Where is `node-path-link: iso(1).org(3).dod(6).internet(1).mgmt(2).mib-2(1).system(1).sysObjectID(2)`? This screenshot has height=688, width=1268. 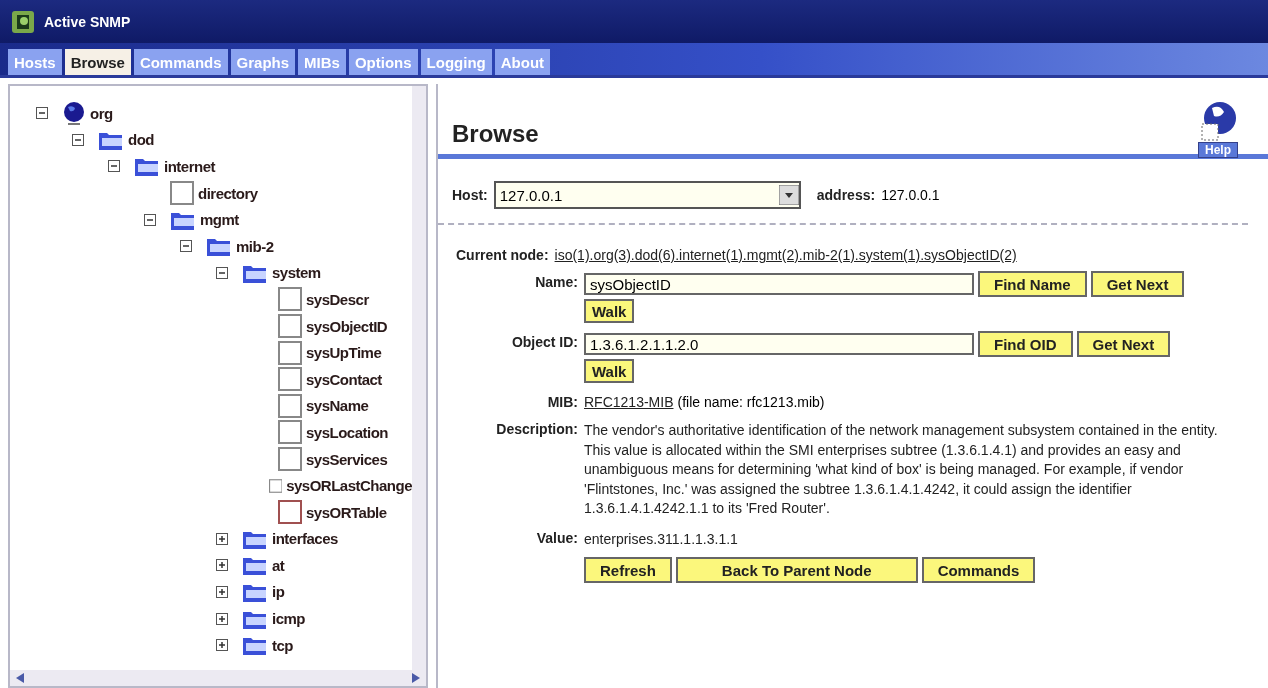 node-path-link: iso(1).org(3).dod(6).internet(1).mgmt(2).mib-2(1).system(1).sysObjectID(2) is located at coordinates (785, 255).